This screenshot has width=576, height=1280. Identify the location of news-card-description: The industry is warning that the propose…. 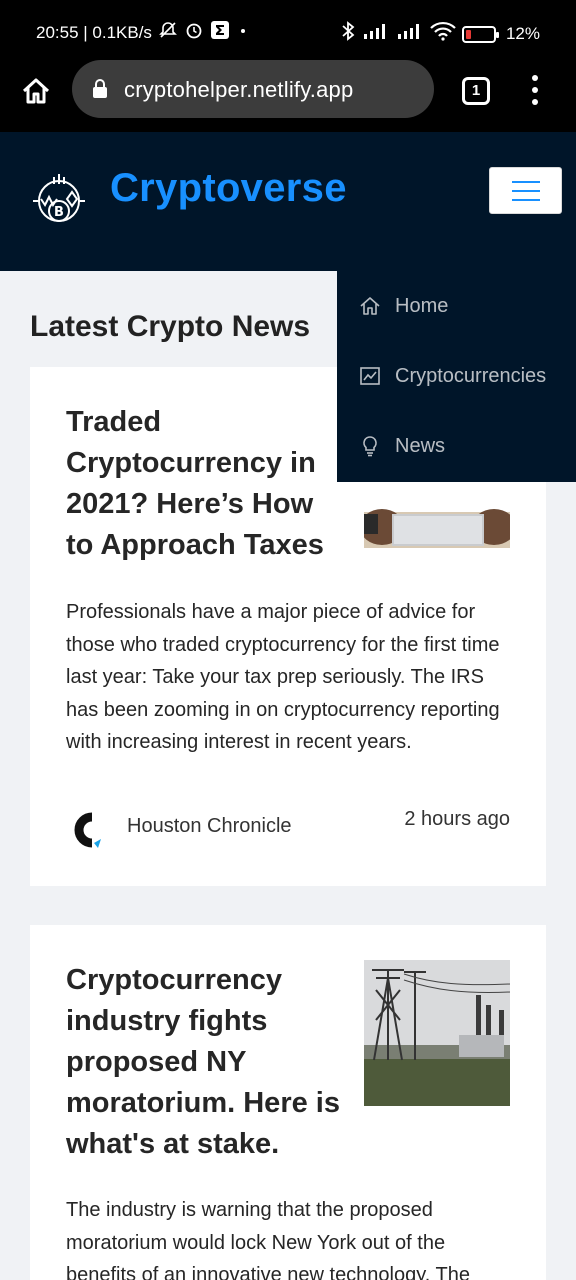
(268, 1239).